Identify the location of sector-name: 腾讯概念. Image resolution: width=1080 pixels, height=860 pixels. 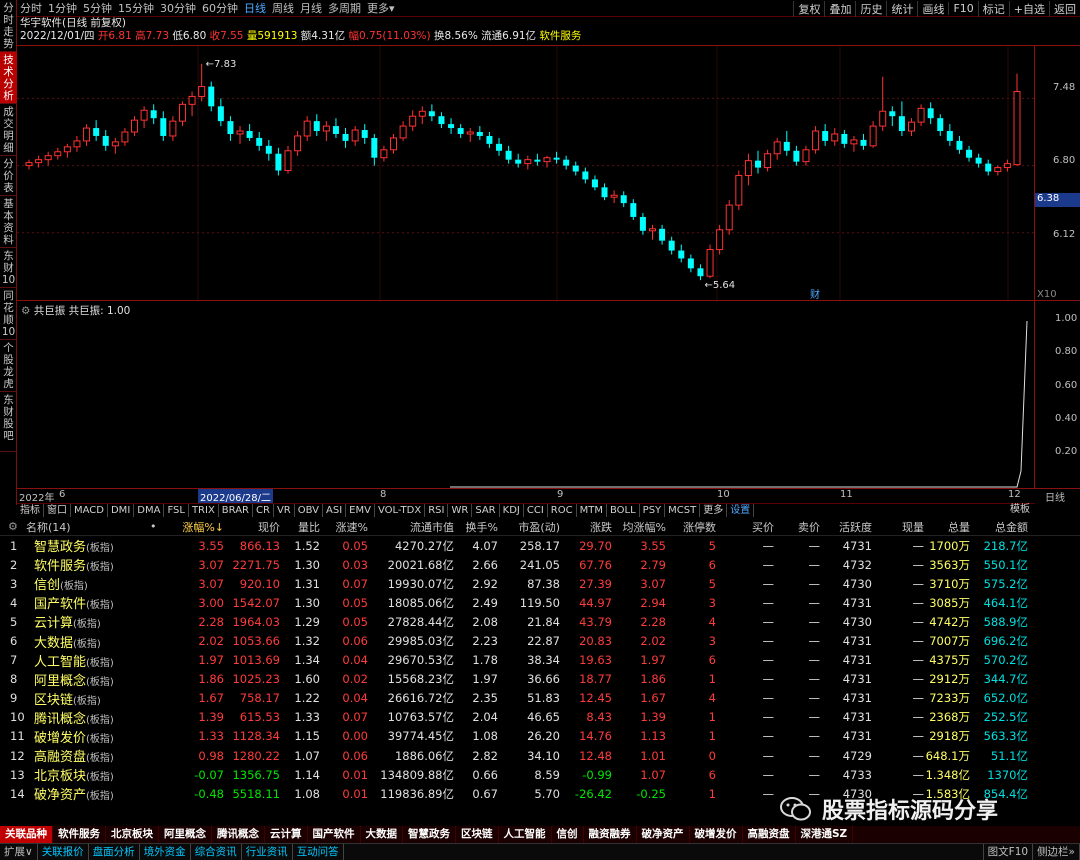
(60, 719).